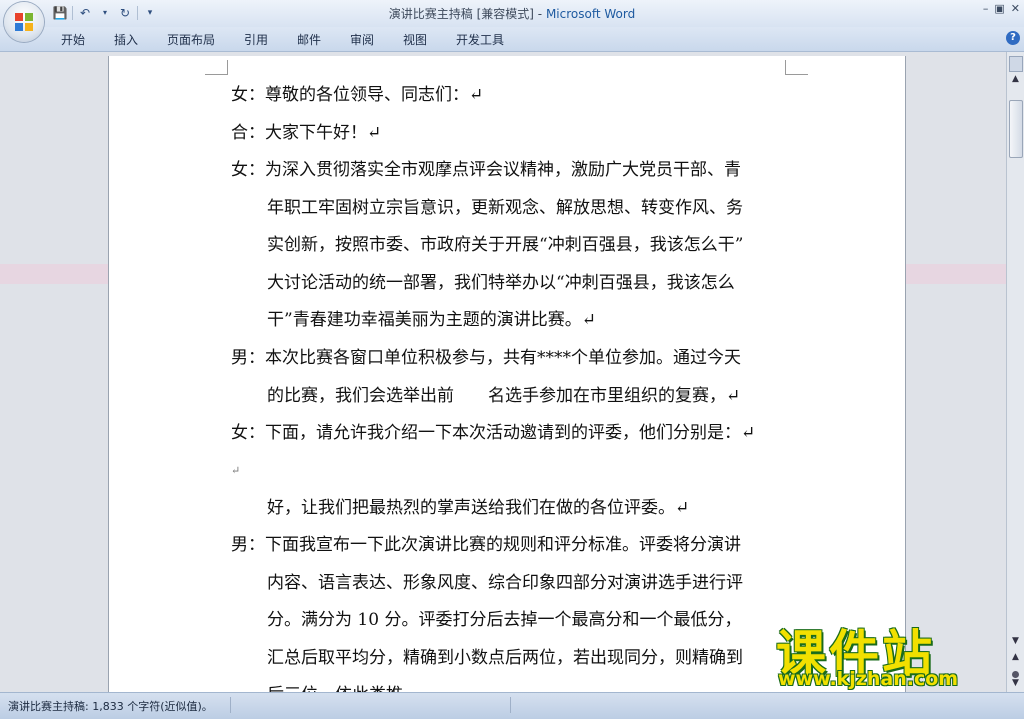  I want to click on ribbon-tabs: 开始 插入 页面布局 引用 邮件 审阅 视图 开发工具 ?, so click(512, 39).